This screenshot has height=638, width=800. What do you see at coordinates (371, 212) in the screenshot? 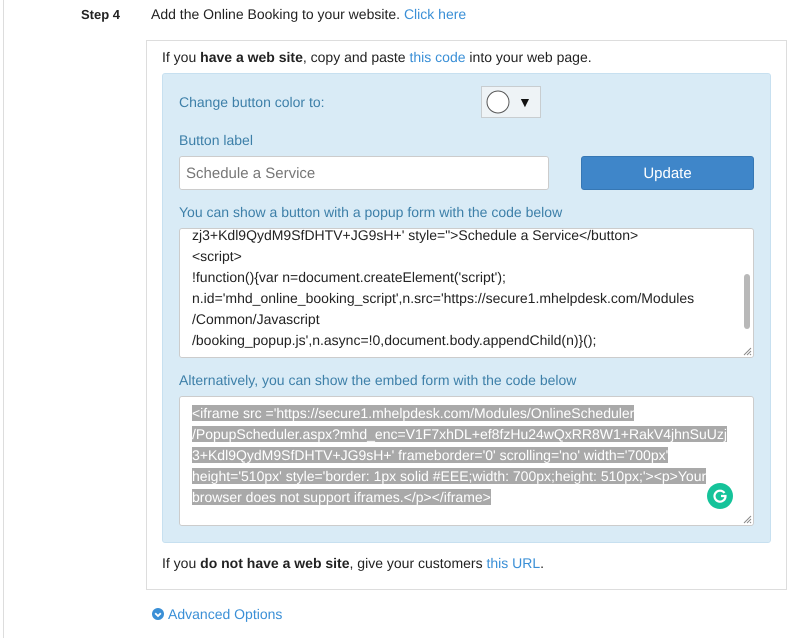
I see `popup-code-label: You can show a button with a popup form with the code below` at bounding box center [371, 212].